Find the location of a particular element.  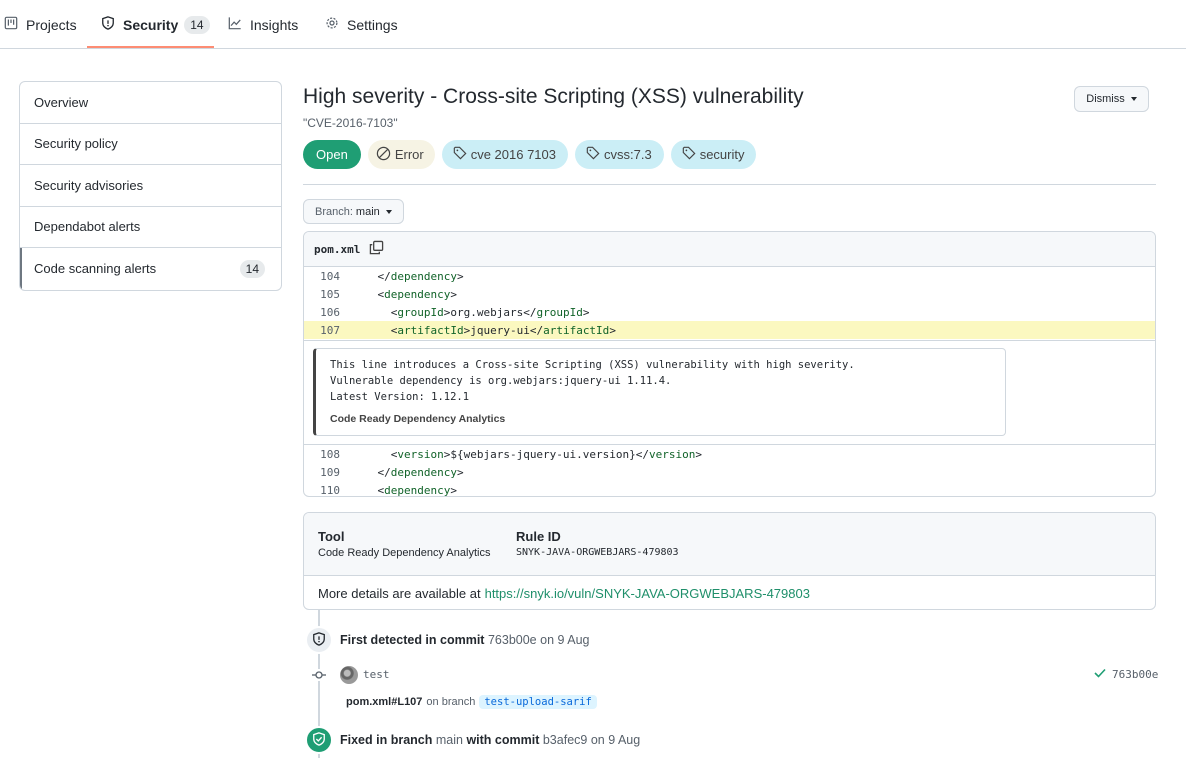

tag-text: cve 2016 7103 is located at coordinates (513, 154).